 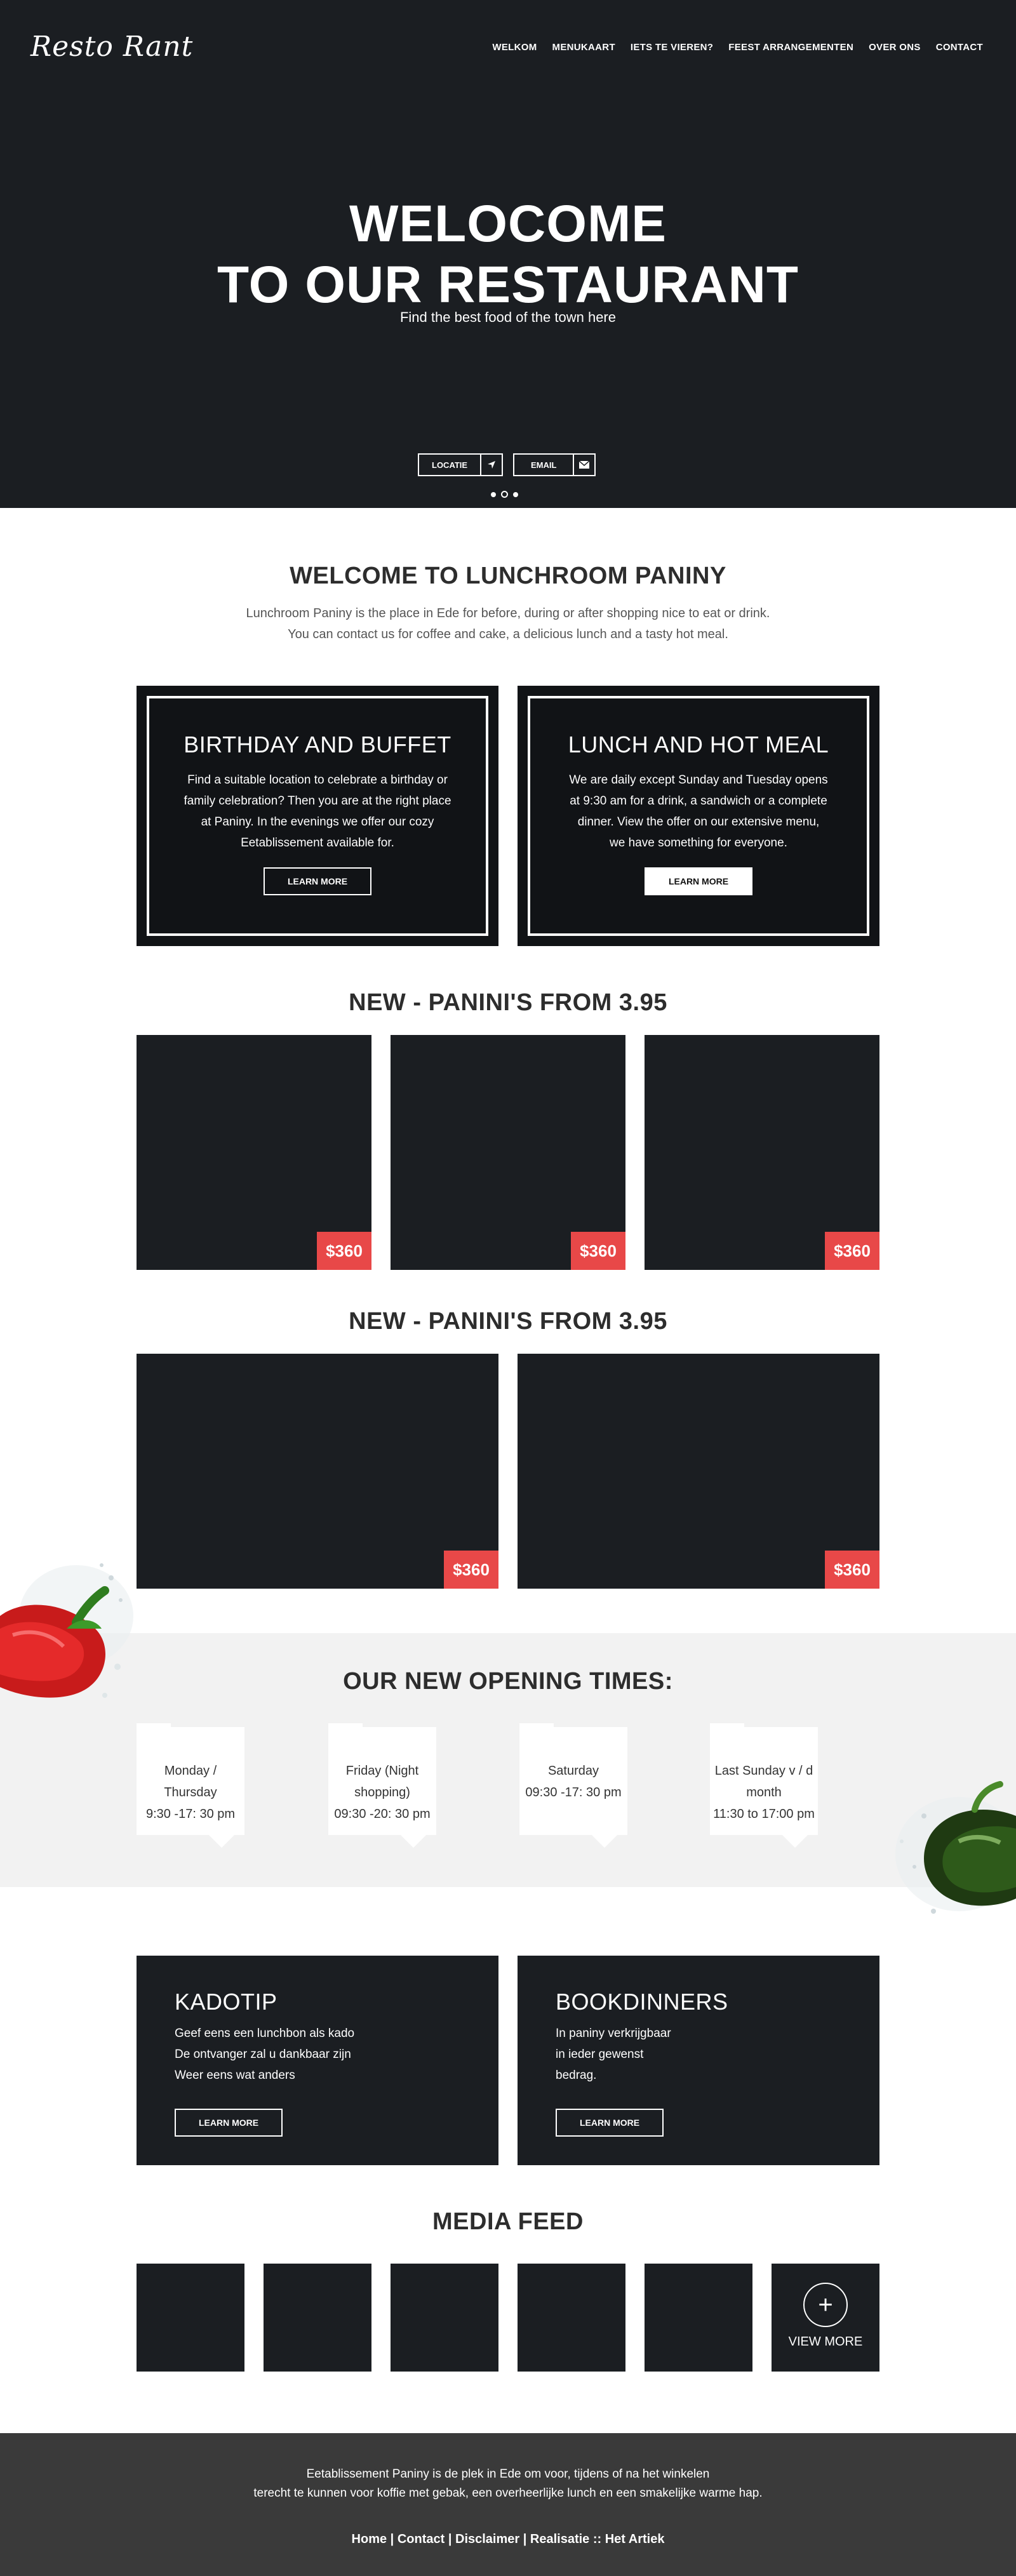 What do you see at coordinates (508, 224) in the screenshot?
I see `hero-title-line1: WELOCOME` at bounding box center [508, 224].